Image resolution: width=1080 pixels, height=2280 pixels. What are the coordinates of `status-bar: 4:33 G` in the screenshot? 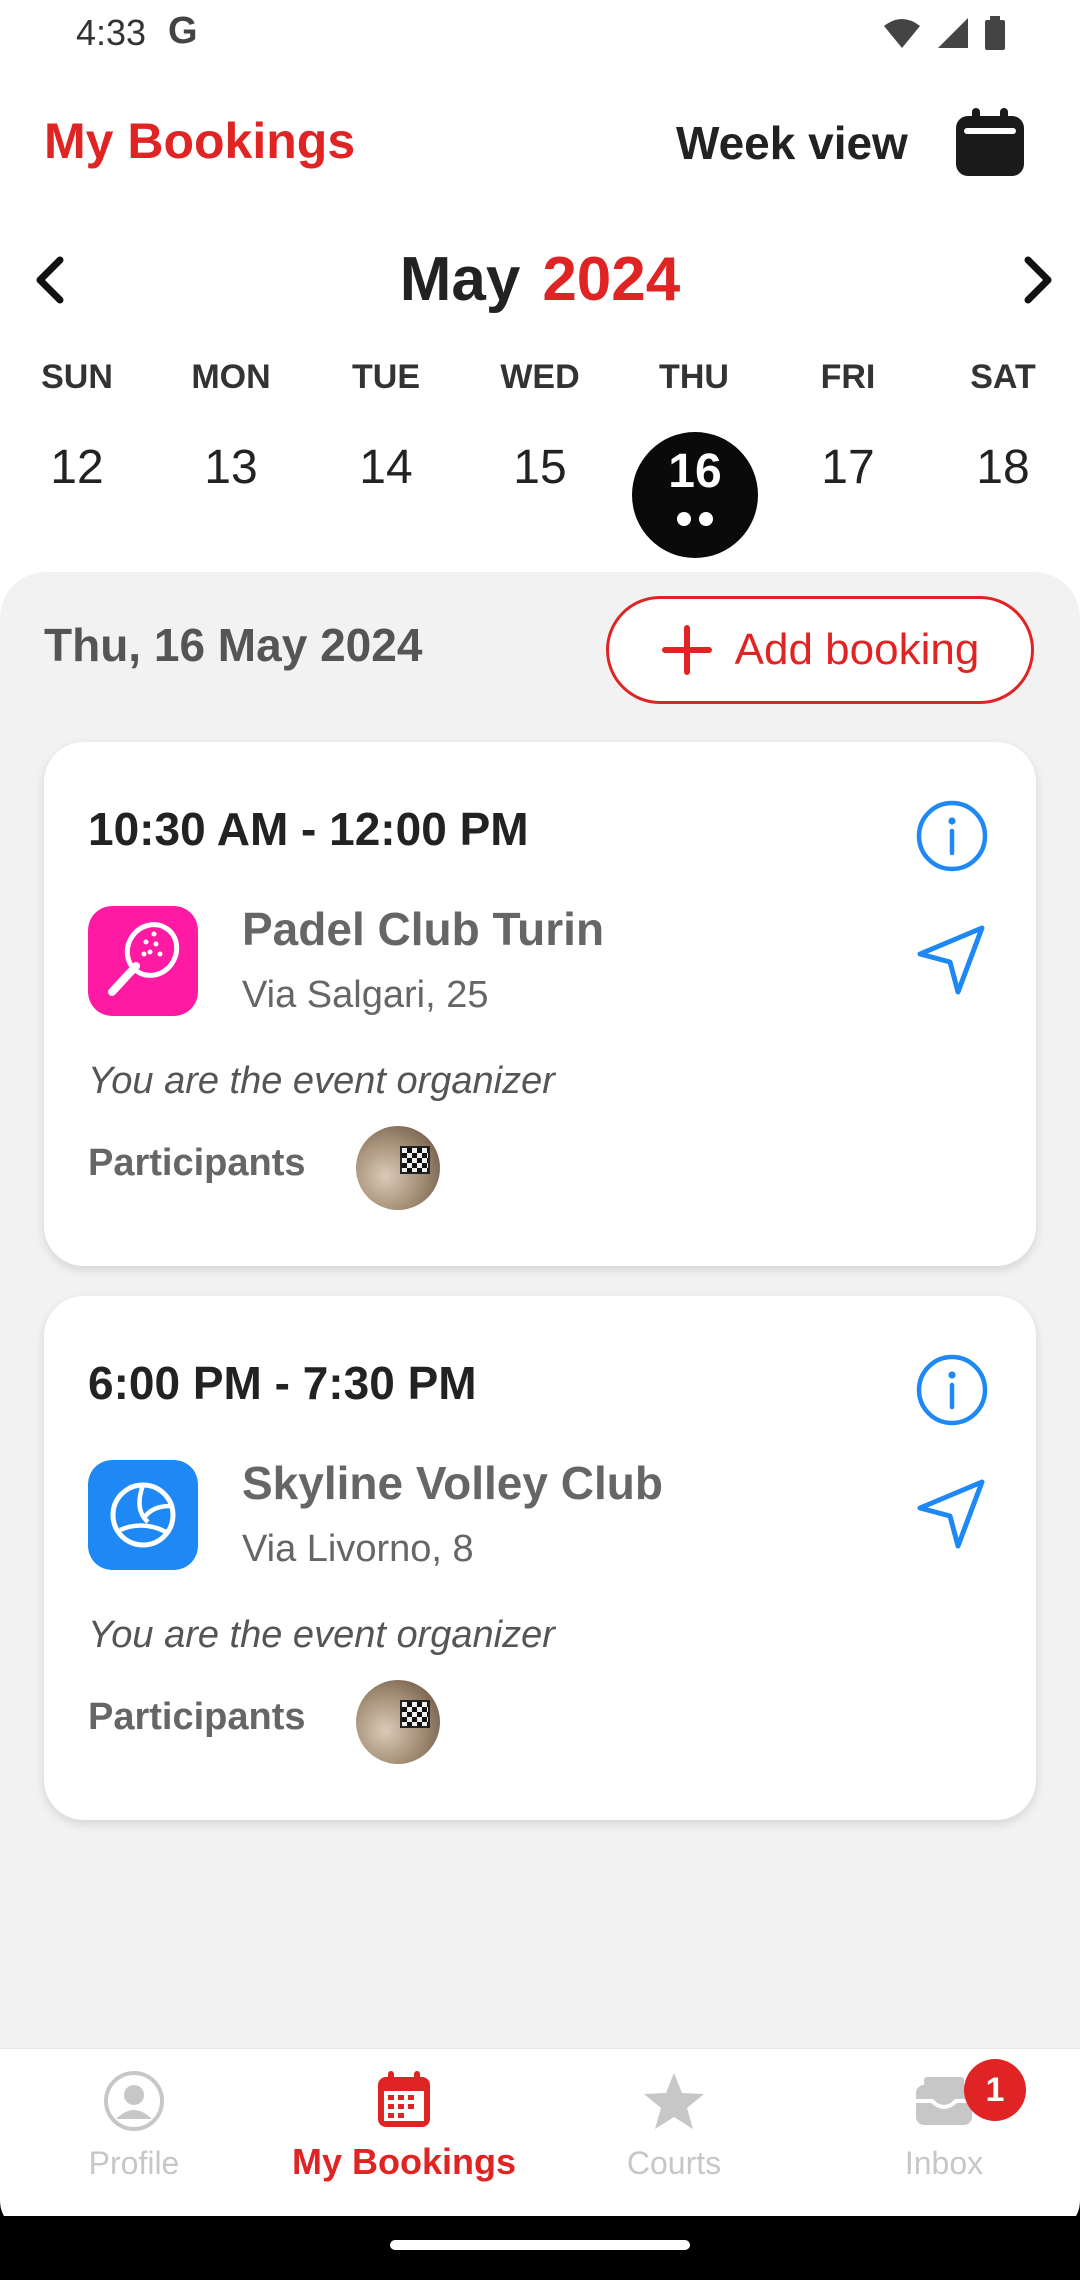 It's located at (540, 35).